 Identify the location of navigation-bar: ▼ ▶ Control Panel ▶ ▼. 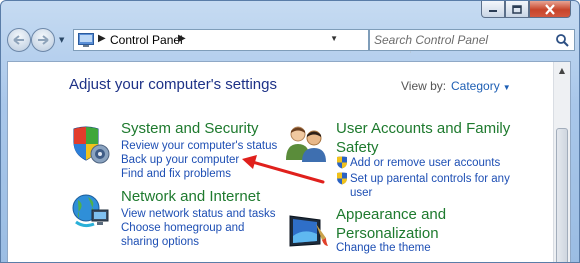
(291, 41).